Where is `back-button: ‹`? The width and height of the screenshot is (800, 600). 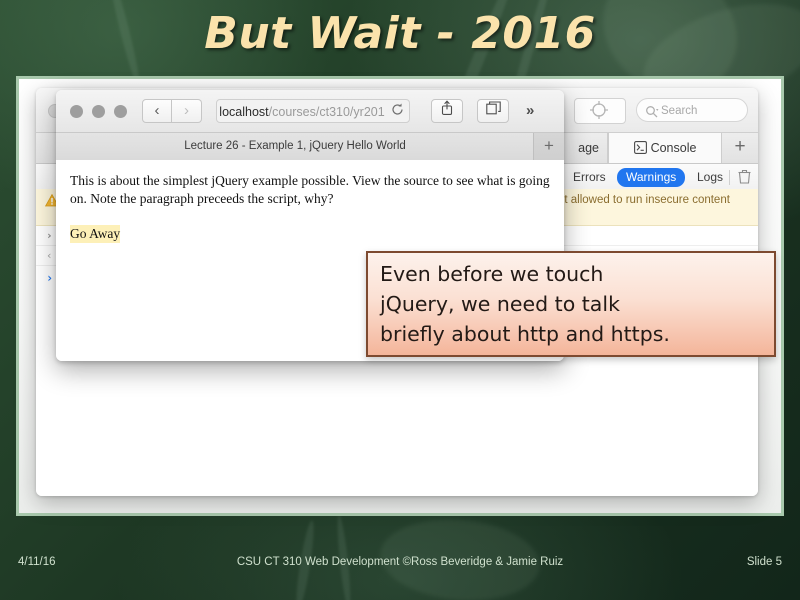
back-button: ‹ is located at coordinates (157, 111).